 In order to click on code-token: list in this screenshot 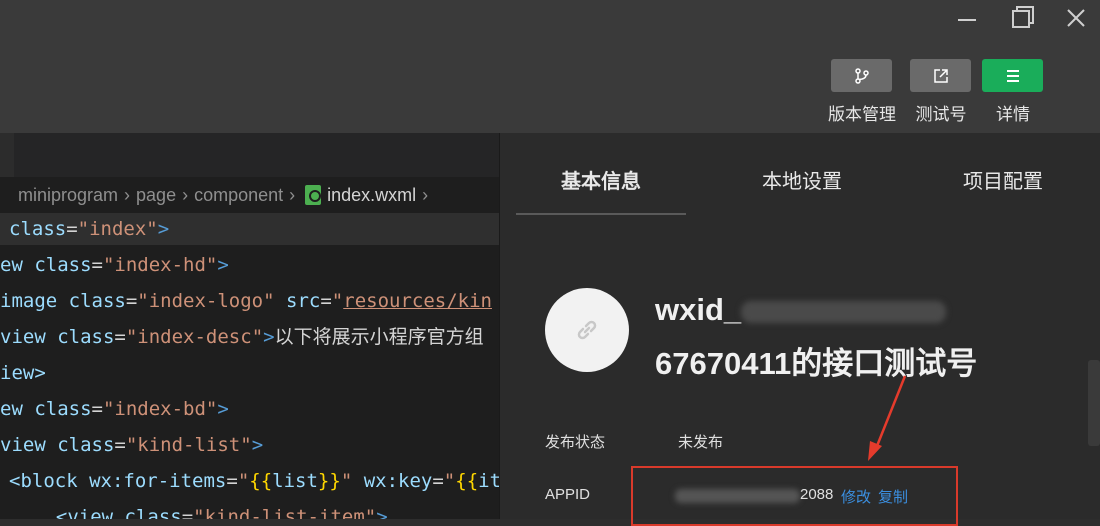, I will do `click(295, 481)`.